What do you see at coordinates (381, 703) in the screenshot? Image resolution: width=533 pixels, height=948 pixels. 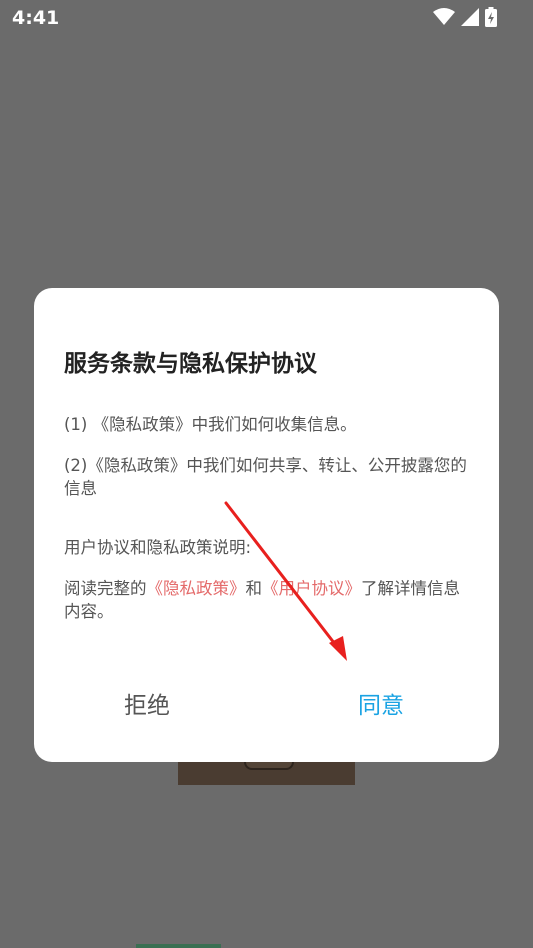 I see `agree-button: 同意` at bounding box center [381, 703].